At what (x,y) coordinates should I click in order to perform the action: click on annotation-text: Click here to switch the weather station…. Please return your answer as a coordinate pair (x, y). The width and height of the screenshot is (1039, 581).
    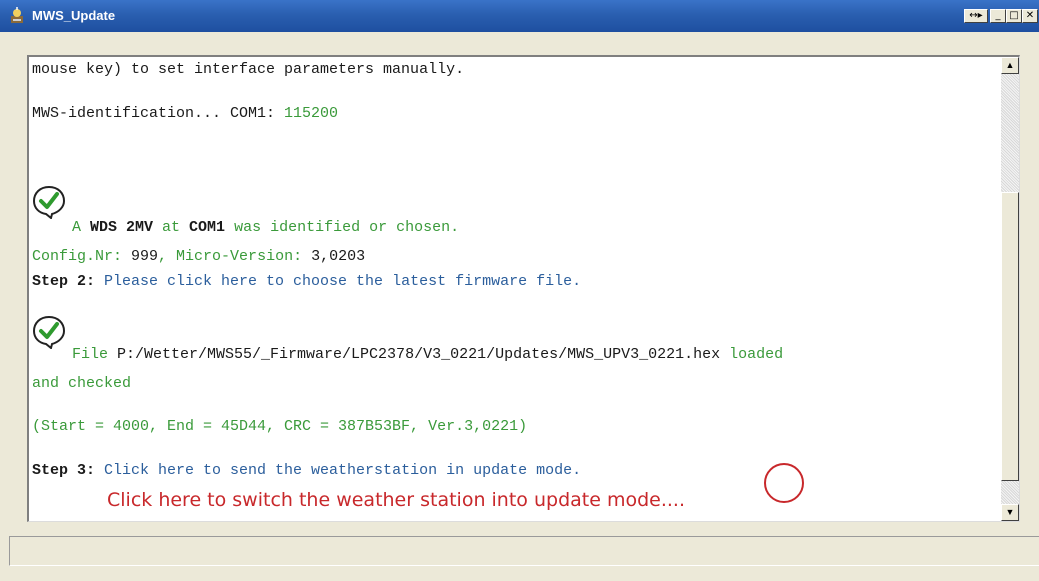
    Looking at the image, I should click on (396, 500).